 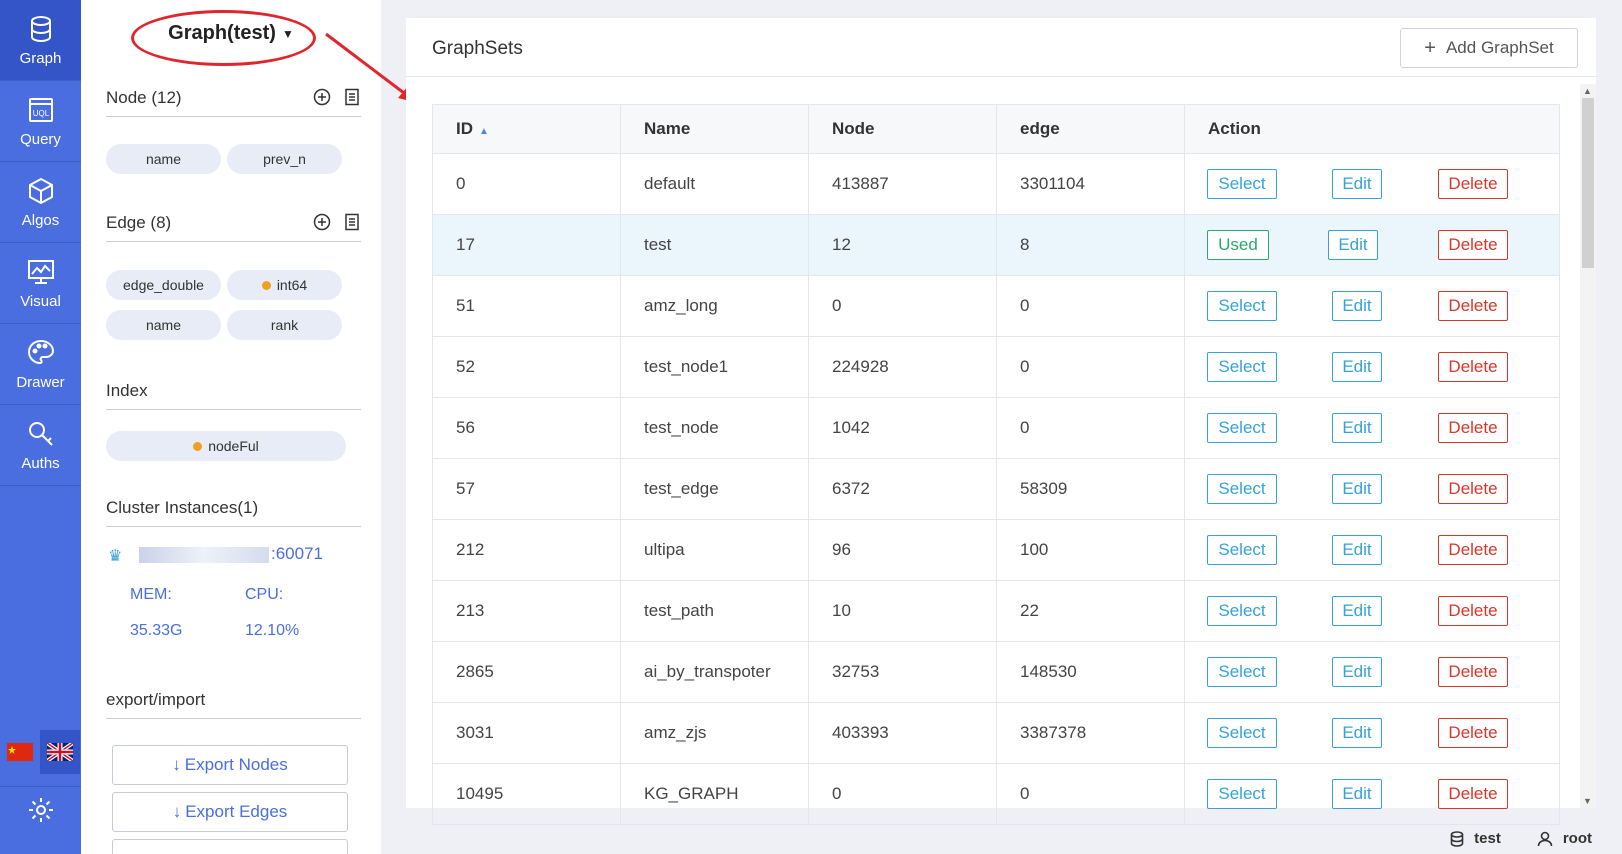 I want to click on current-user: root, so click(x=1564, y=838).